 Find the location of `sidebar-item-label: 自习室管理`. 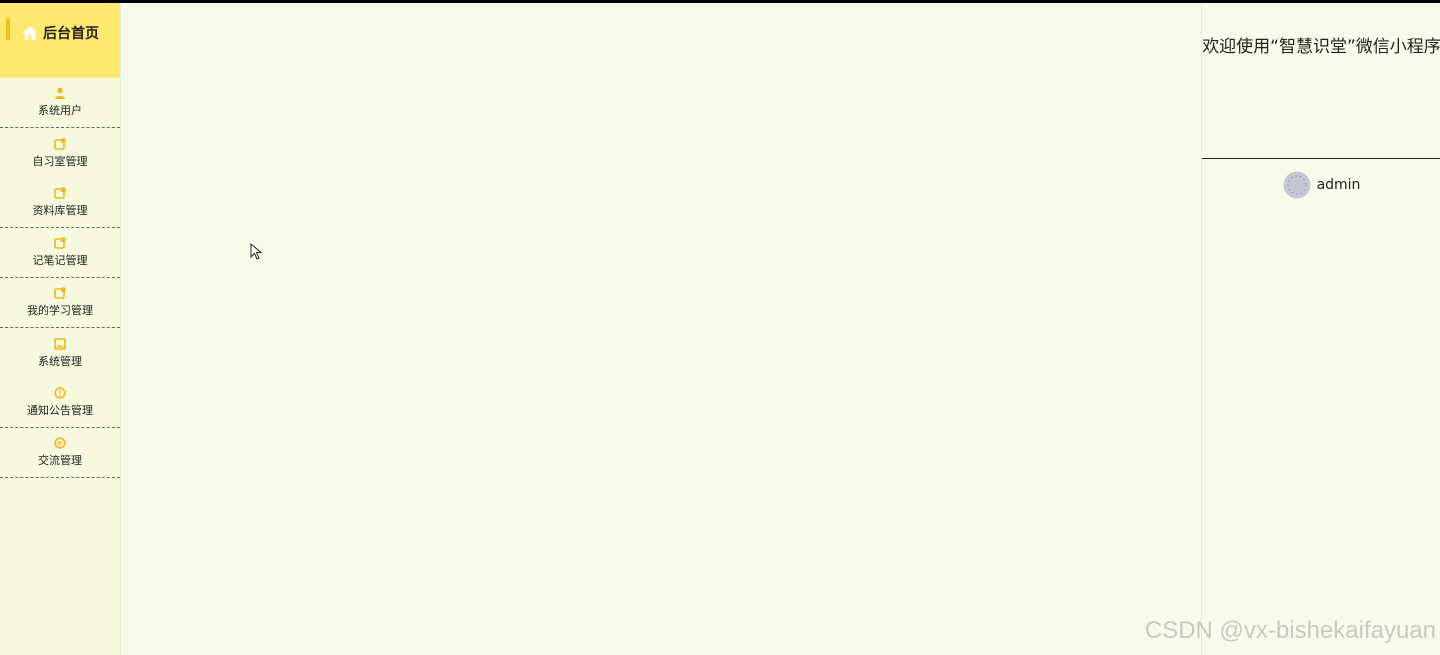

sidebar-item-label: 自习室管理 is located at coordinates (60, 161).